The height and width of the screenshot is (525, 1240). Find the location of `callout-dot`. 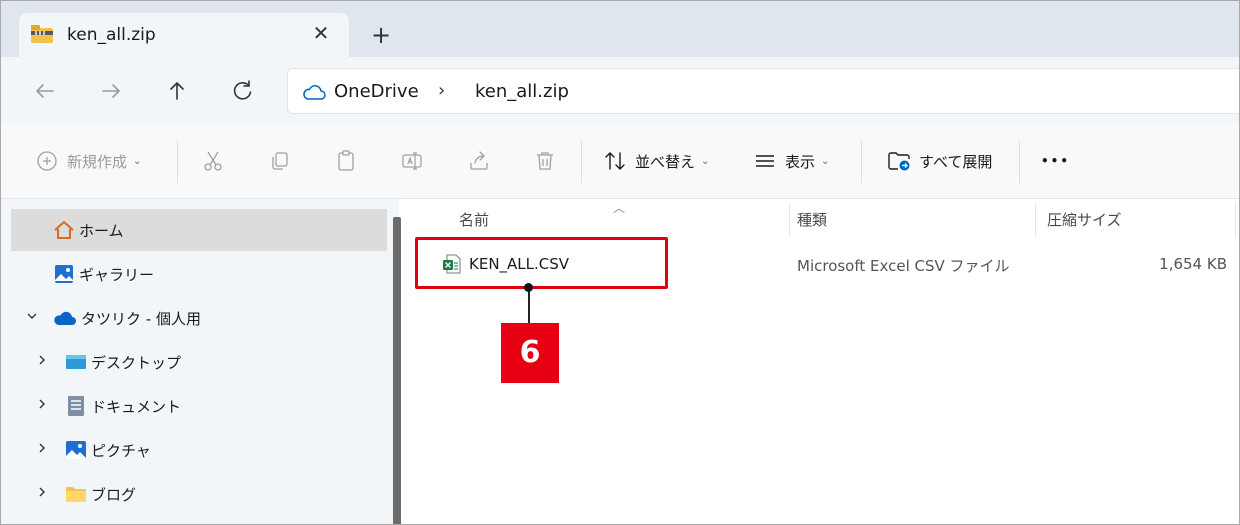

callout-dot is located at coordinates (528, 287).